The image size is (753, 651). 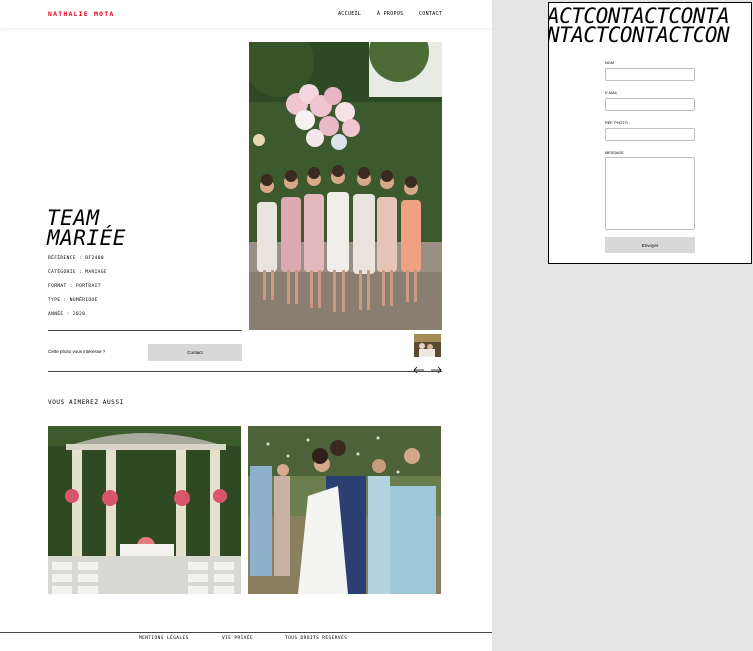 I want to click on email-label: E-MAIL, so click(x=611, y=93).